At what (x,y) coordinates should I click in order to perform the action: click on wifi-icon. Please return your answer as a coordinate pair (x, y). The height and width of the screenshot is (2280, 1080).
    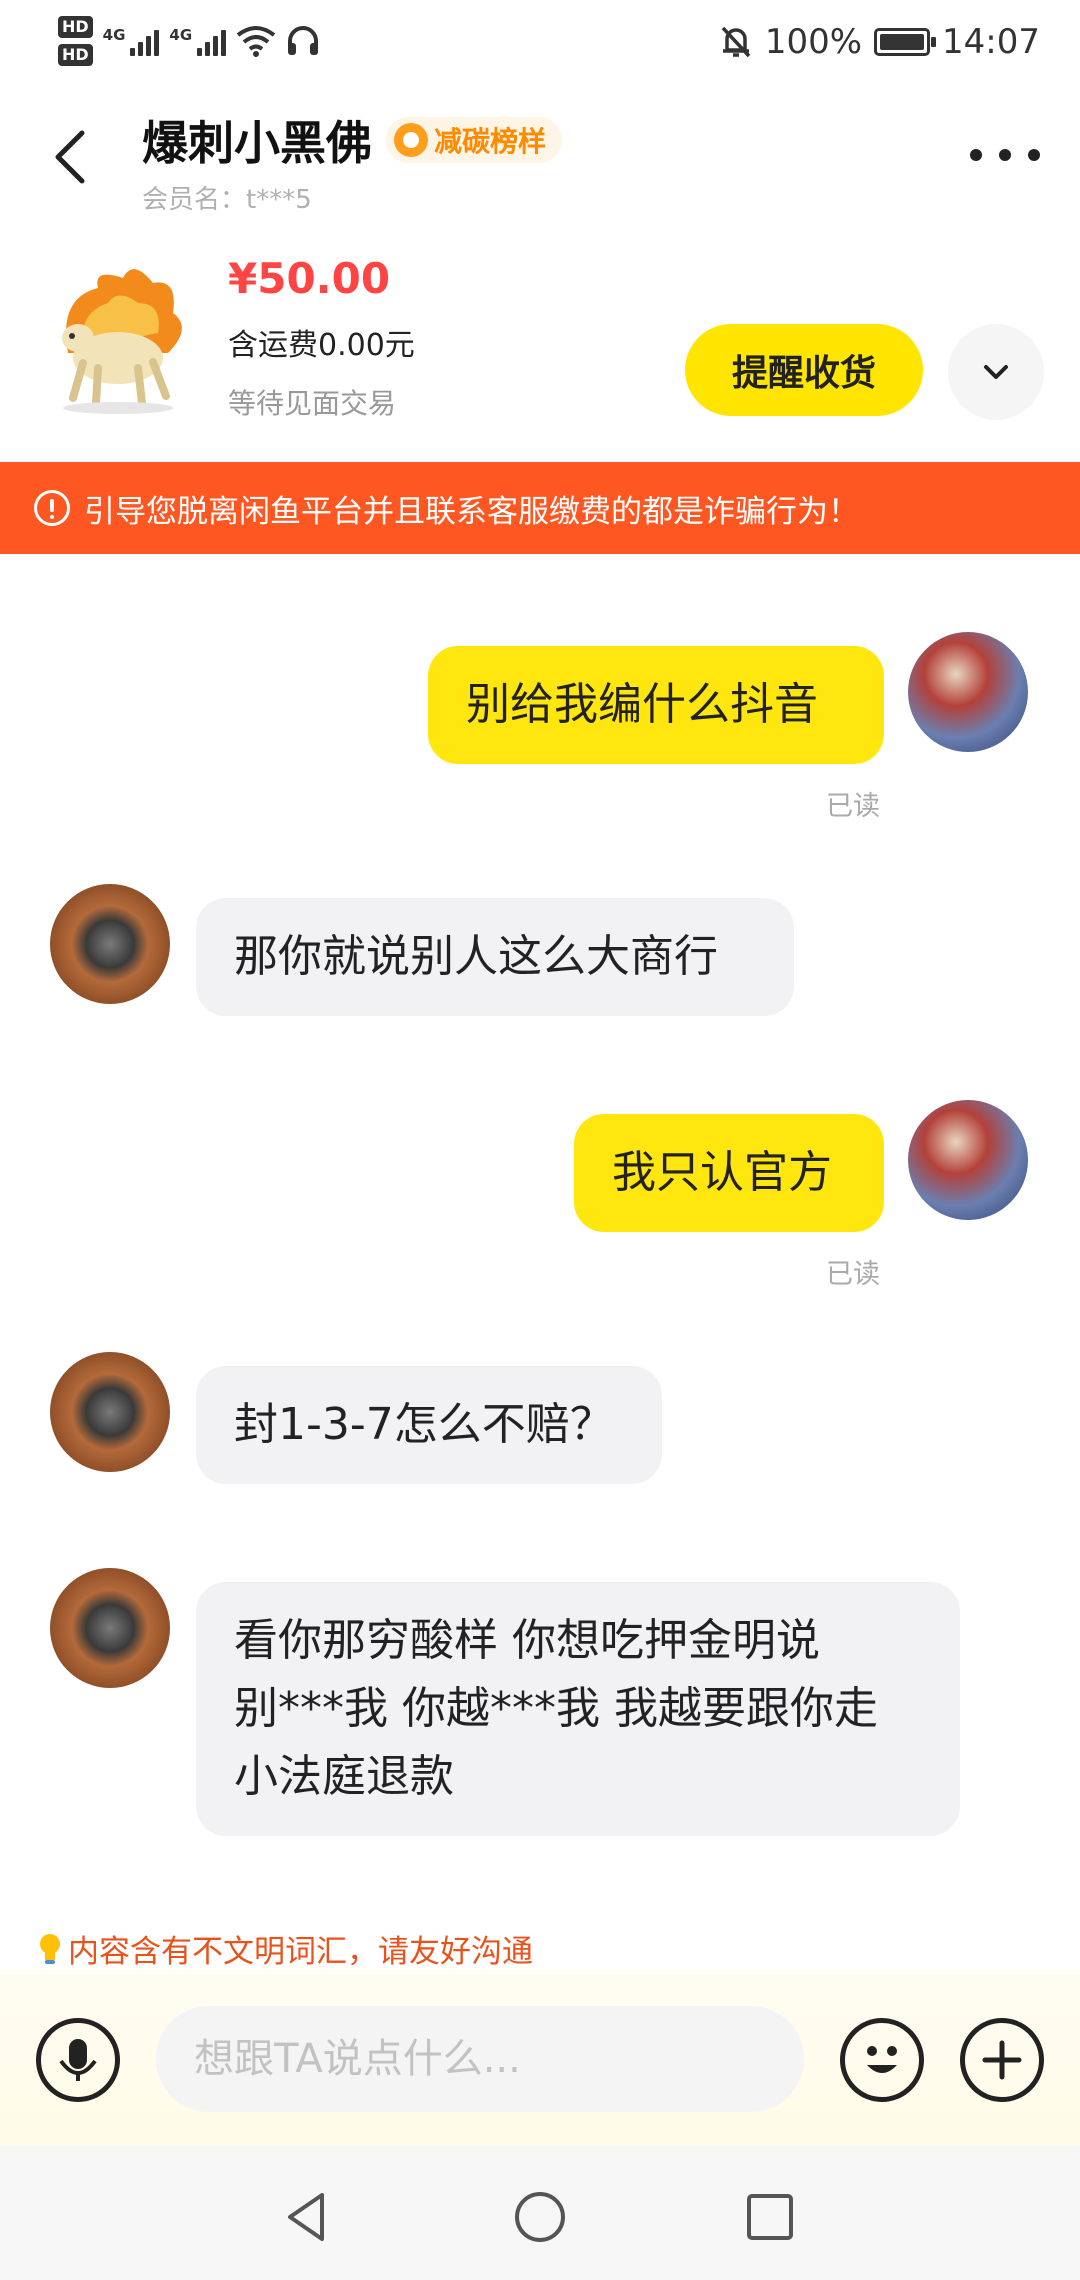
    Looking at the image, I should click on (256, 41).